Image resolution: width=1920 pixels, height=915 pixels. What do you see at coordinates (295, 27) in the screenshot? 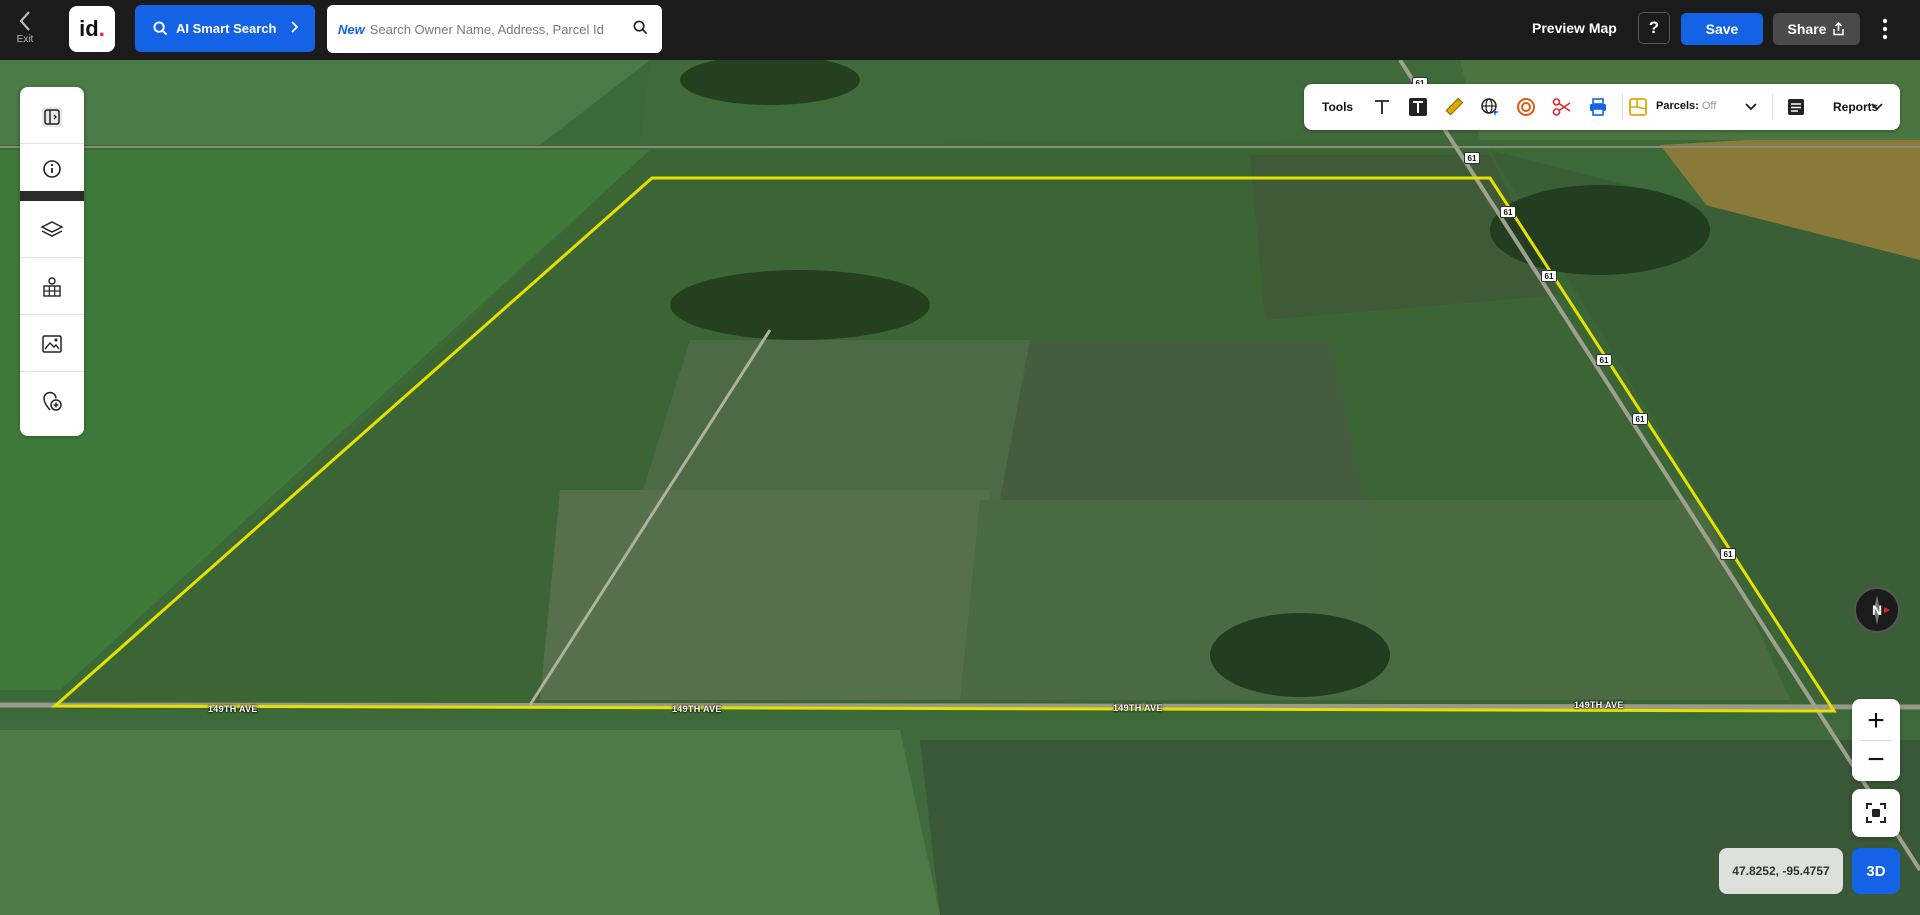
I see `chevron-right-icon` at bounding box center [295, 27].